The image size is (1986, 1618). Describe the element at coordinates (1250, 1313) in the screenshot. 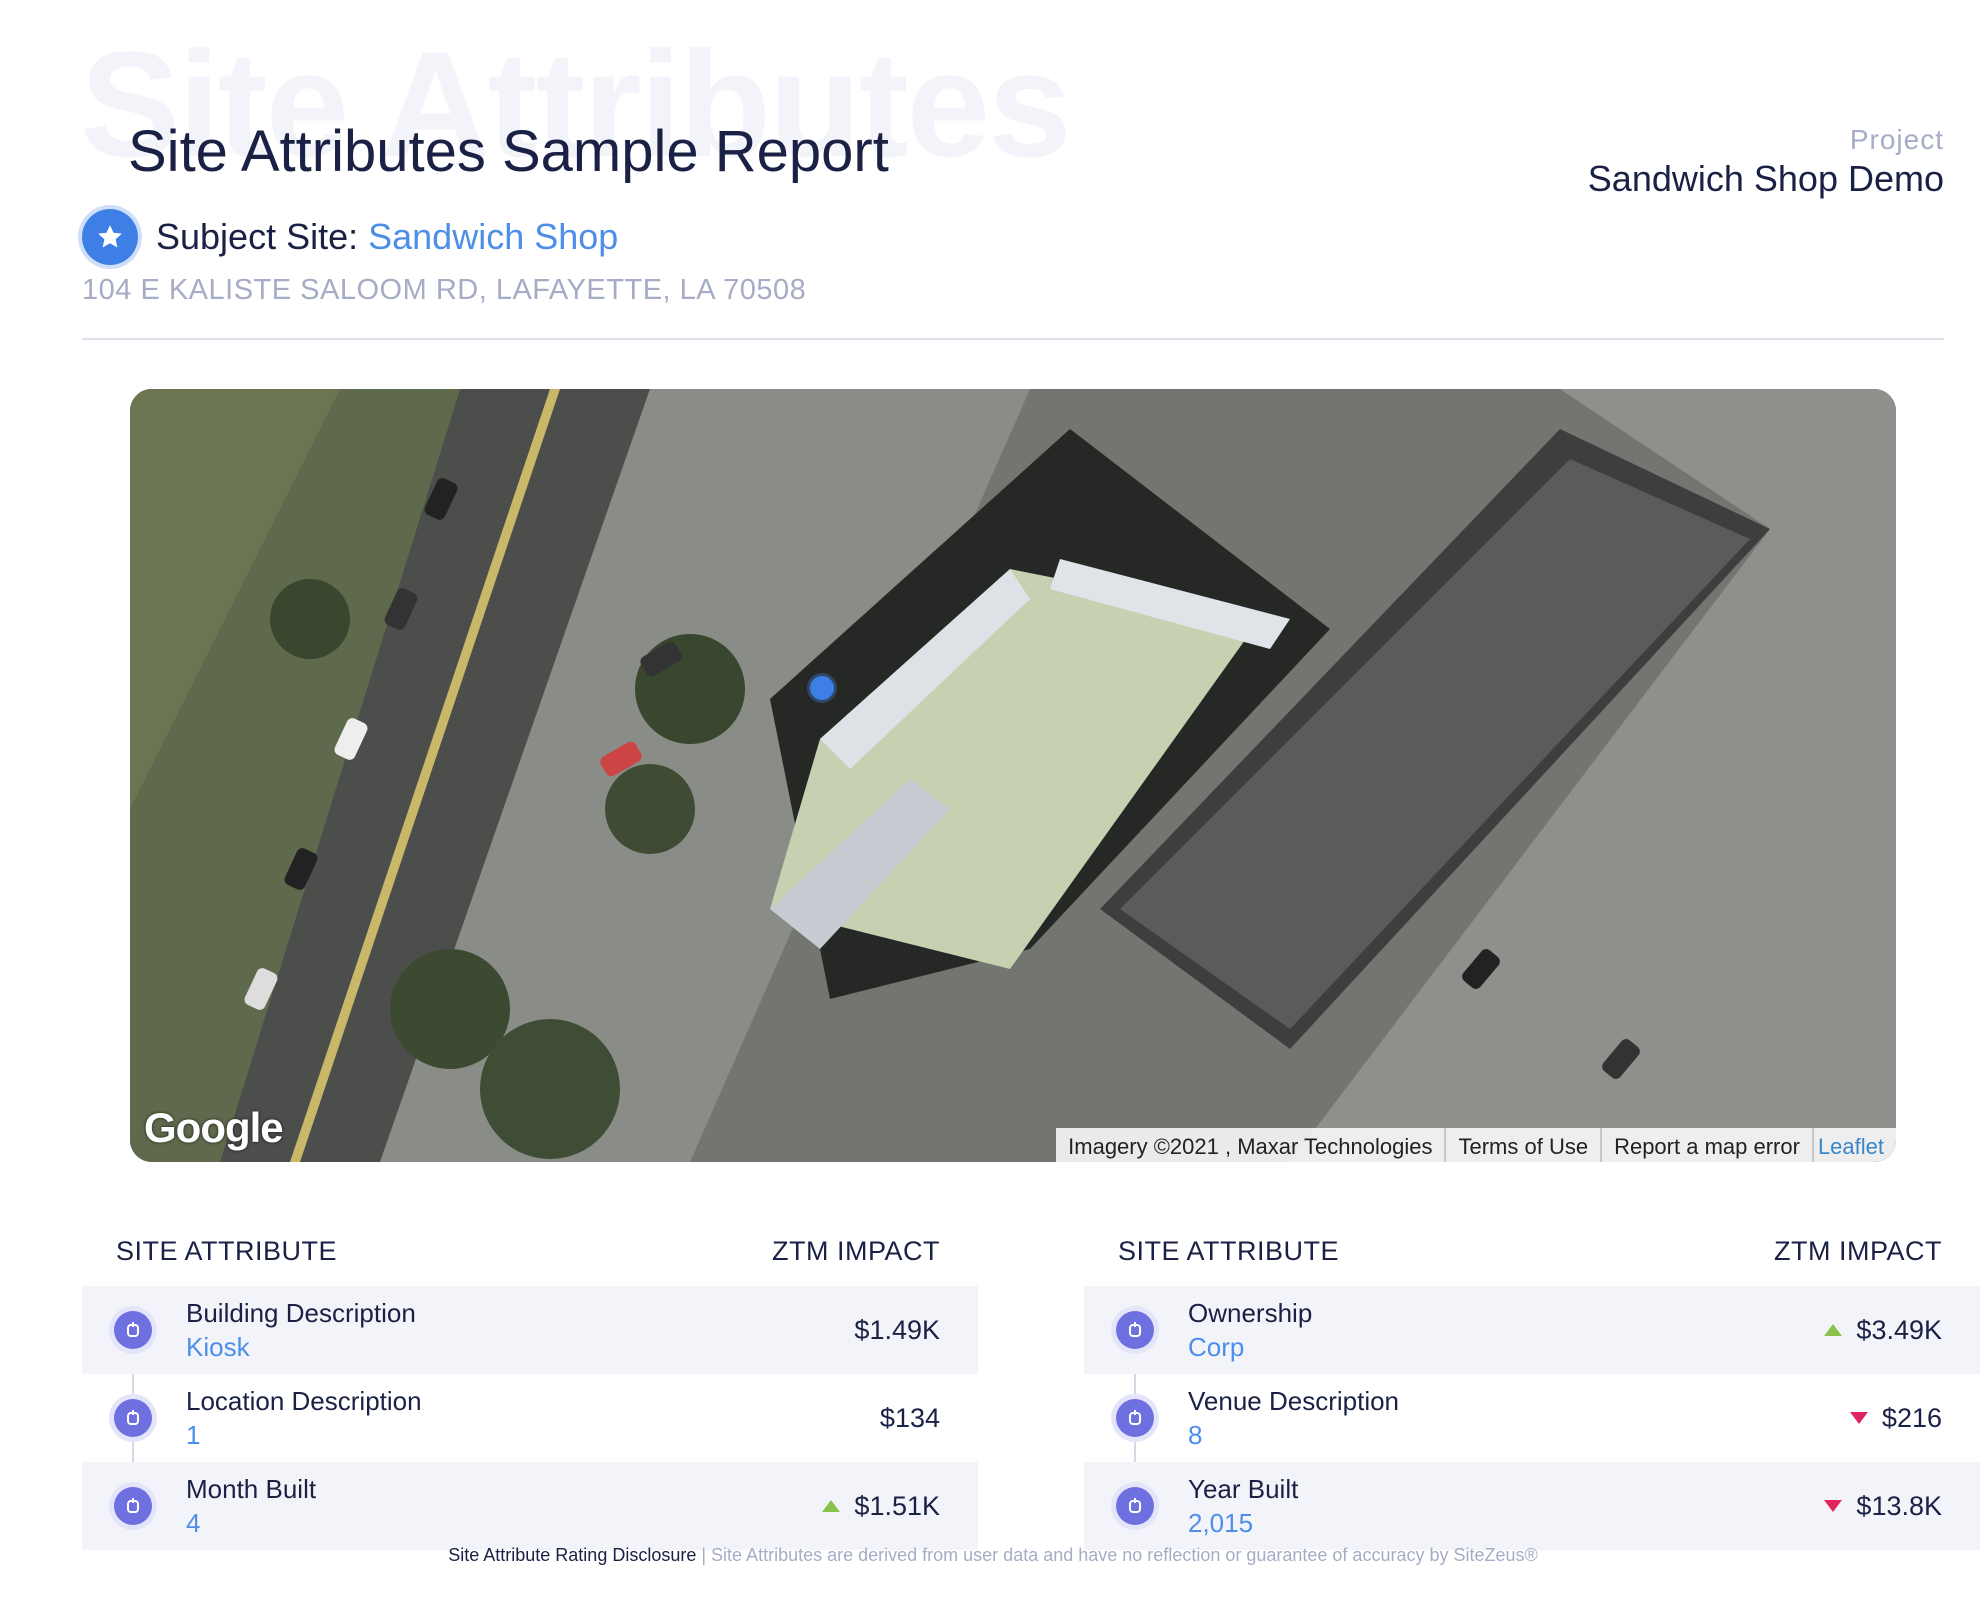

I see `attribute-name: Ownership` at that location.